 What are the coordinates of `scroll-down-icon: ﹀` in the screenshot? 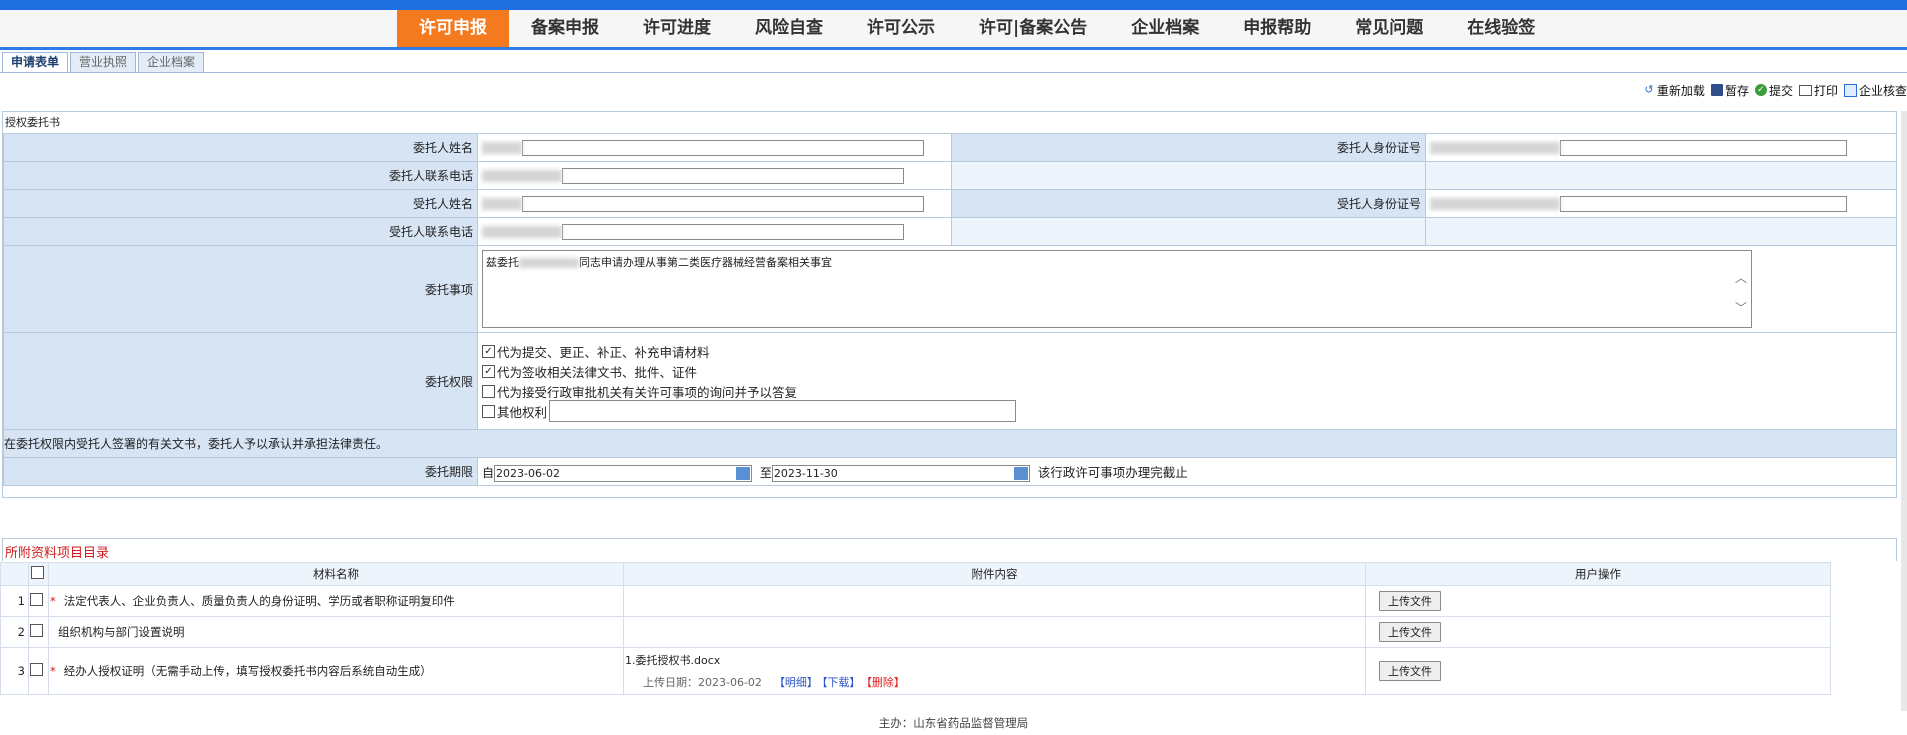 It's located at (1740, 308).